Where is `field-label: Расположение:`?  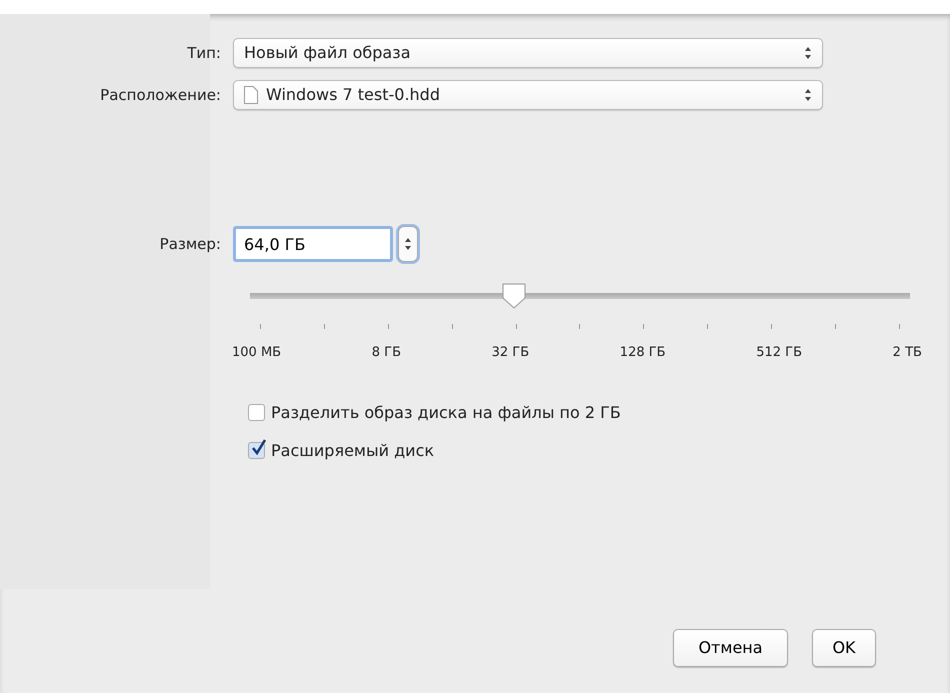 field-label: Расположение: is located at coordinates (160, 95).